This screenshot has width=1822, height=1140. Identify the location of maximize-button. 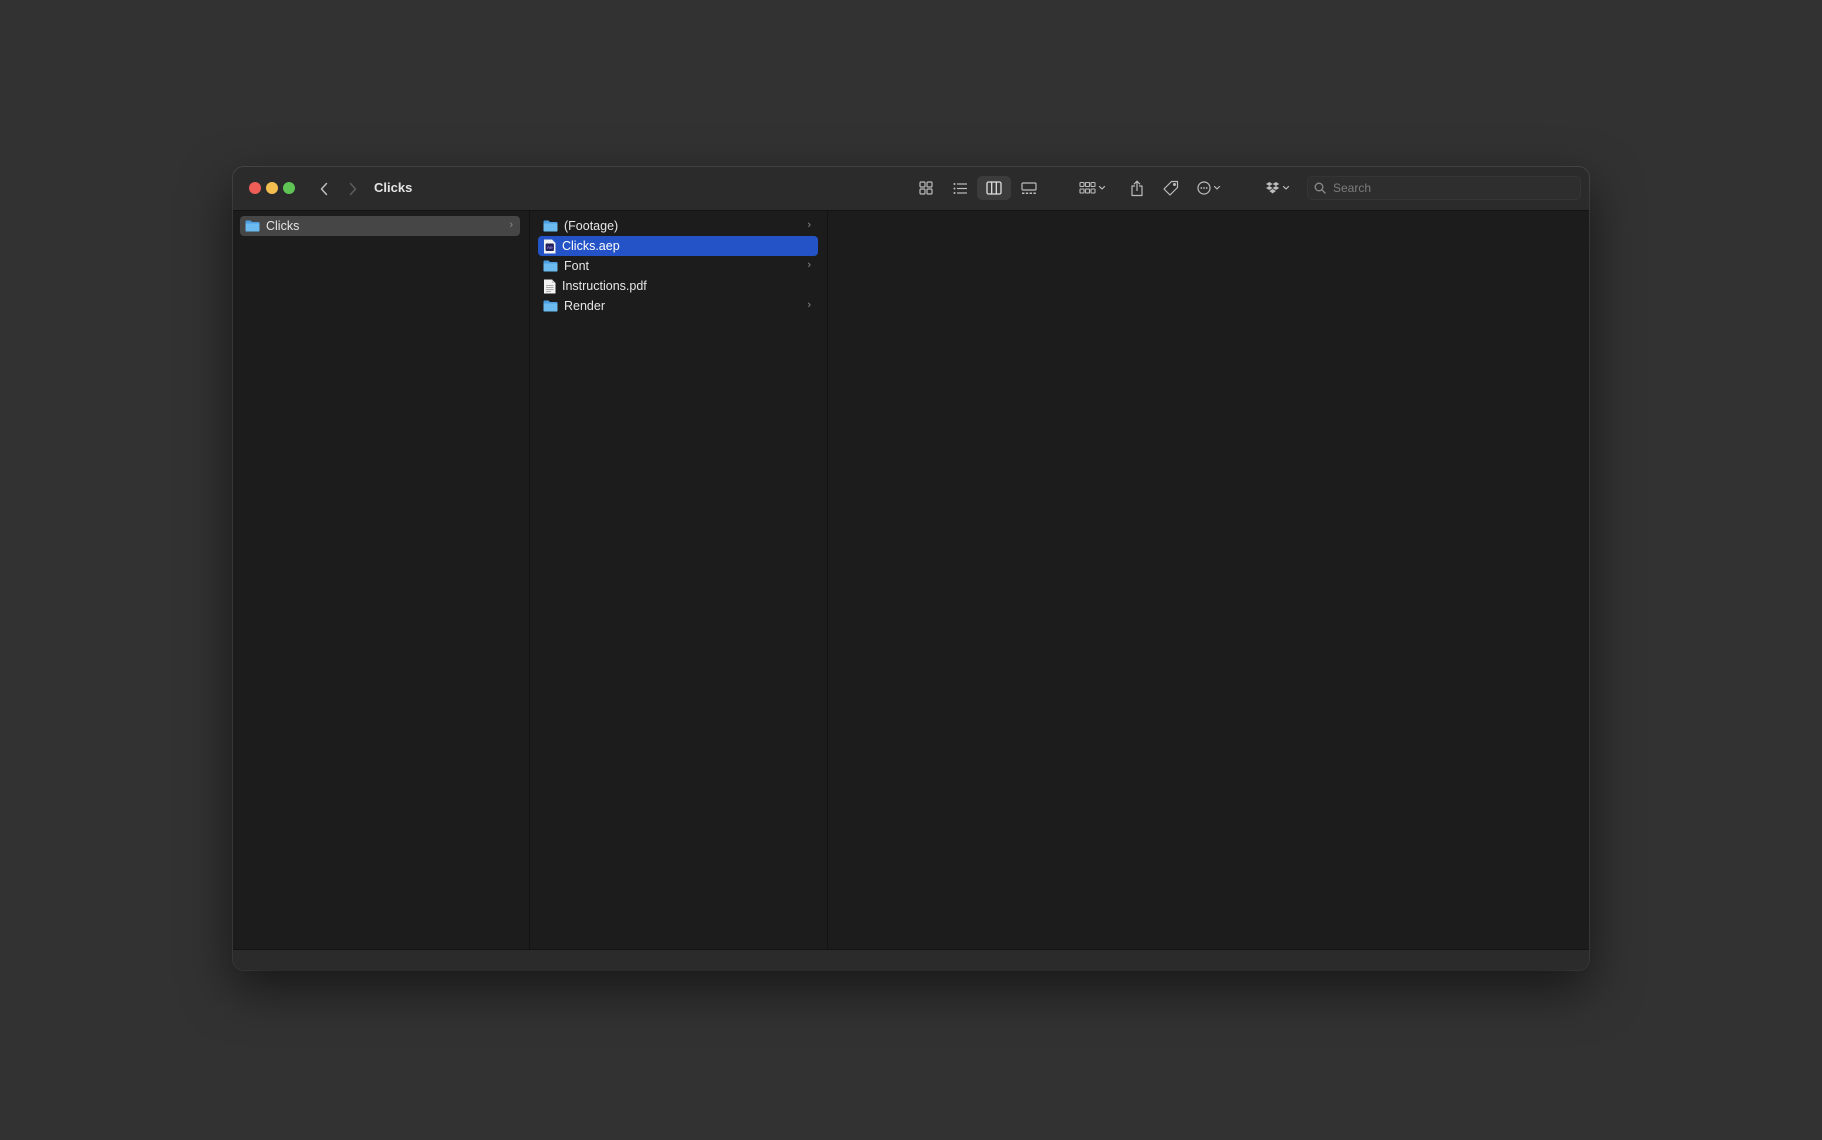
(289, 188).